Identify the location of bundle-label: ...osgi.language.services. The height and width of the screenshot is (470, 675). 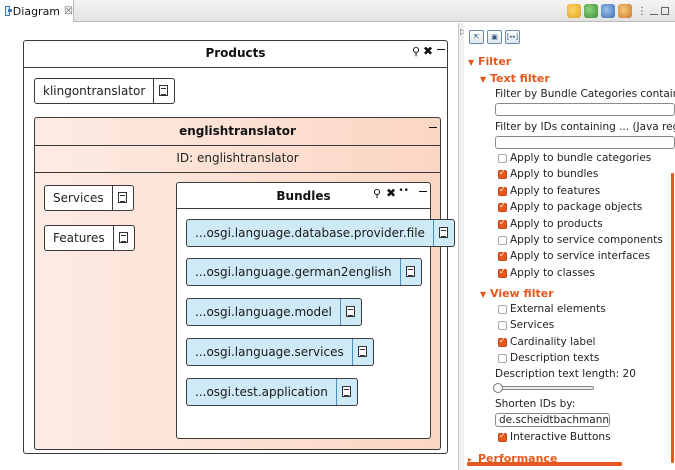
(269, 352).